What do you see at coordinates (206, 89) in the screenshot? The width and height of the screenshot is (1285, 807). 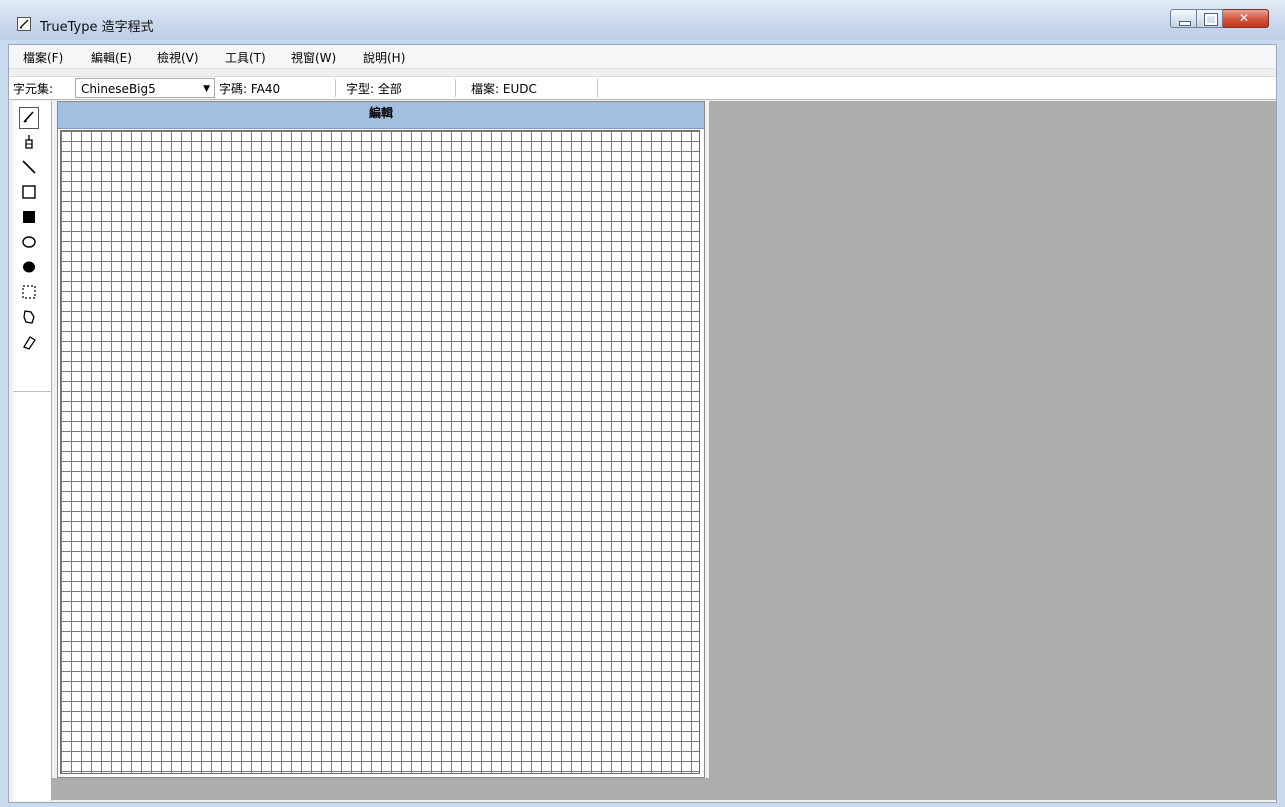 I see `chevron-down-icon: ▼` at bounding box center [206, 89].